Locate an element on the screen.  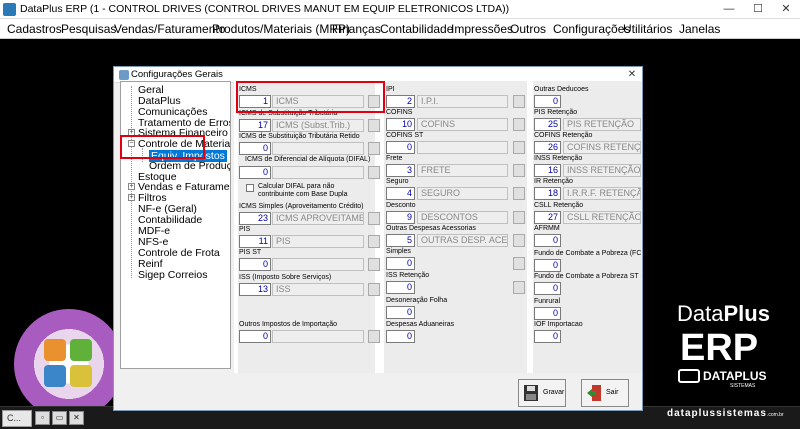
code-fcp-st: 0 is located at coordinates (547, 288).